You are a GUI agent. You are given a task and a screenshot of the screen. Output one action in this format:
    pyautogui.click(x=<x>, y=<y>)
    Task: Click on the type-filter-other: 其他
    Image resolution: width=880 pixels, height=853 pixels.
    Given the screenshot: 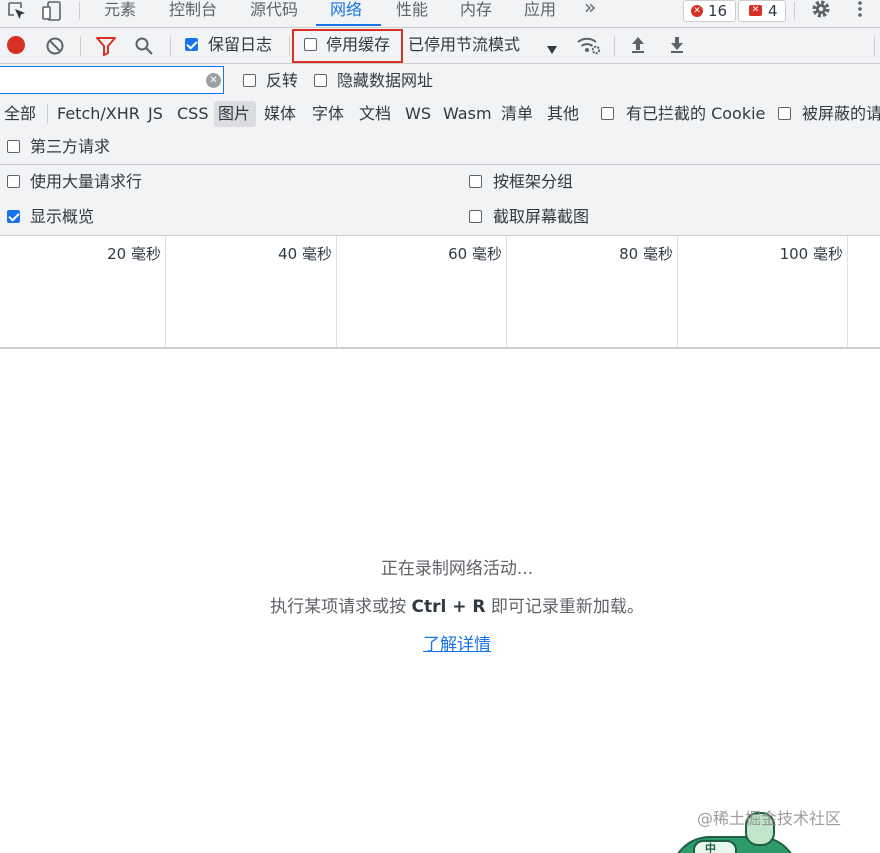 What is the action you would take?
    pyautogui.click(x=563, y=114)
    